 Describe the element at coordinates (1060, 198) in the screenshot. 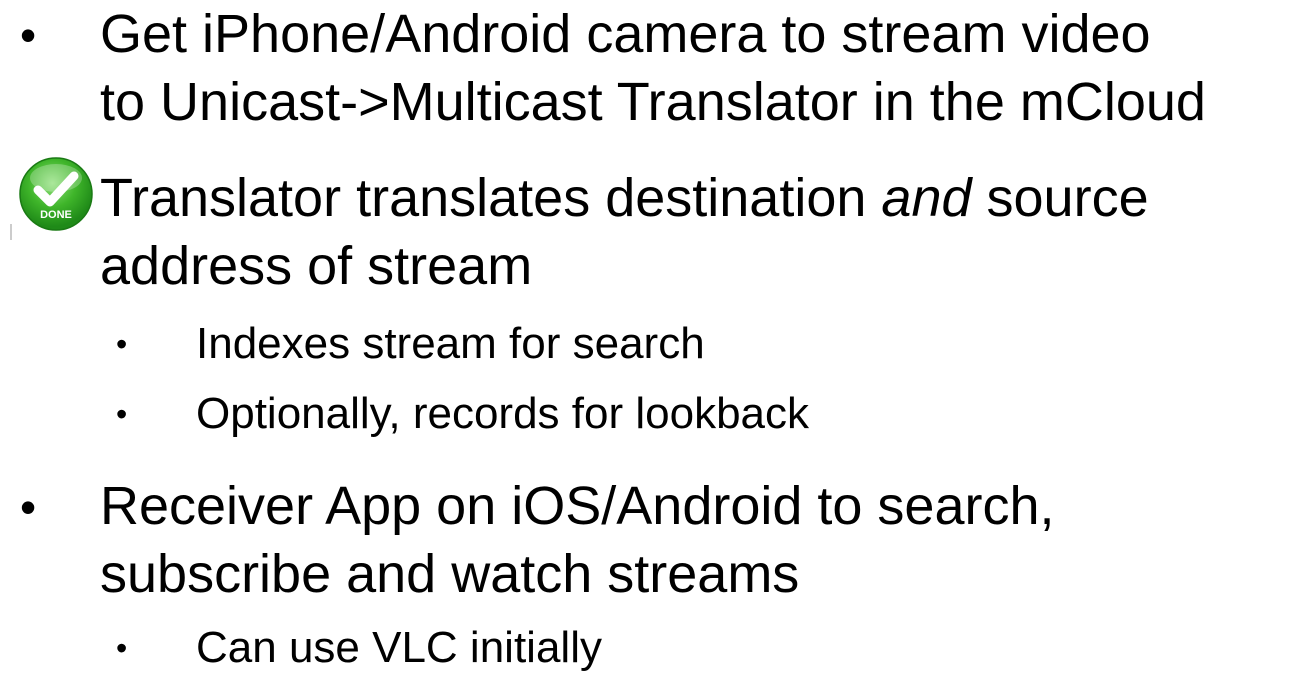

I see `bullet-2-line-1-end: source` at that location.